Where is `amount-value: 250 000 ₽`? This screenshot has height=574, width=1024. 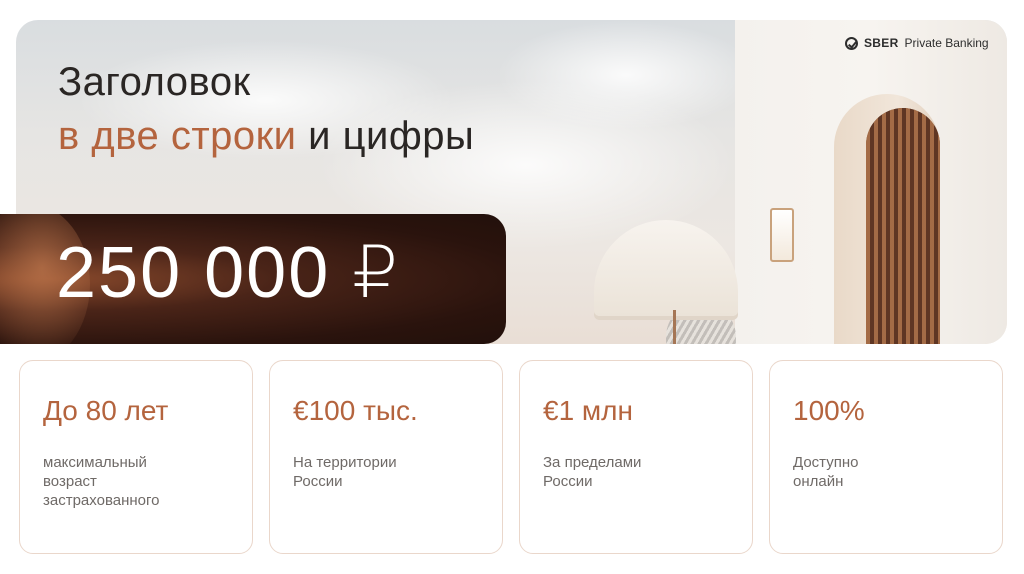 amount-value: 250 000 ₽ is located at coordinates (228, 273).